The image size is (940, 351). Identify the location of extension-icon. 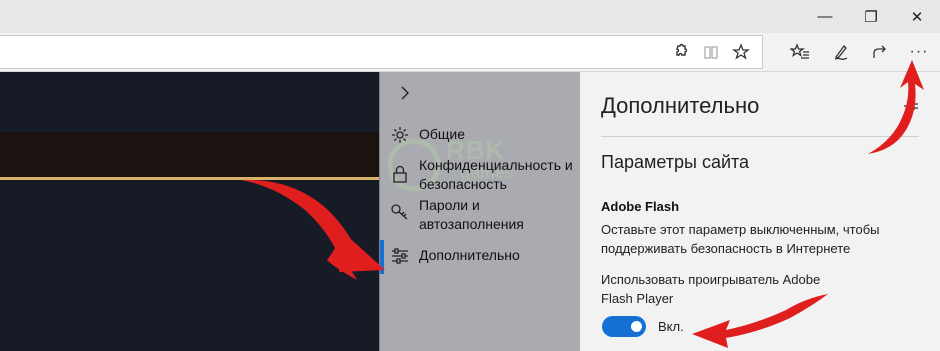
(681, 52).